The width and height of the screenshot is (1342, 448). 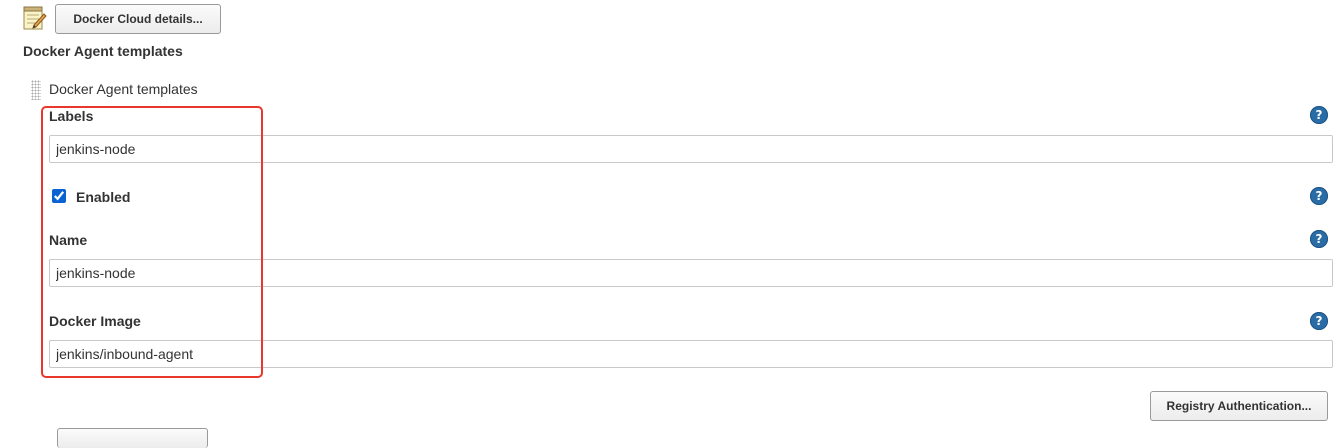 I want to click on section-title: Docker Agent templates, so click(x=103, y=51).